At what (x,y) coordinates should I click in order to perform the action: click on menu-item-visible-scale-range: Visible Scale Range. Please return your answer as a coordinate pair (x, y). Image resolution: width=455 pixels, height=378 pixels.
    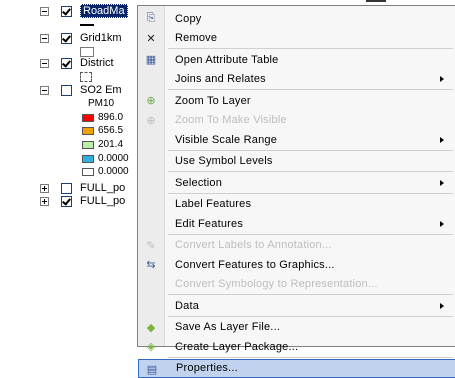
    Looking at the image, I should click on (296, 139).